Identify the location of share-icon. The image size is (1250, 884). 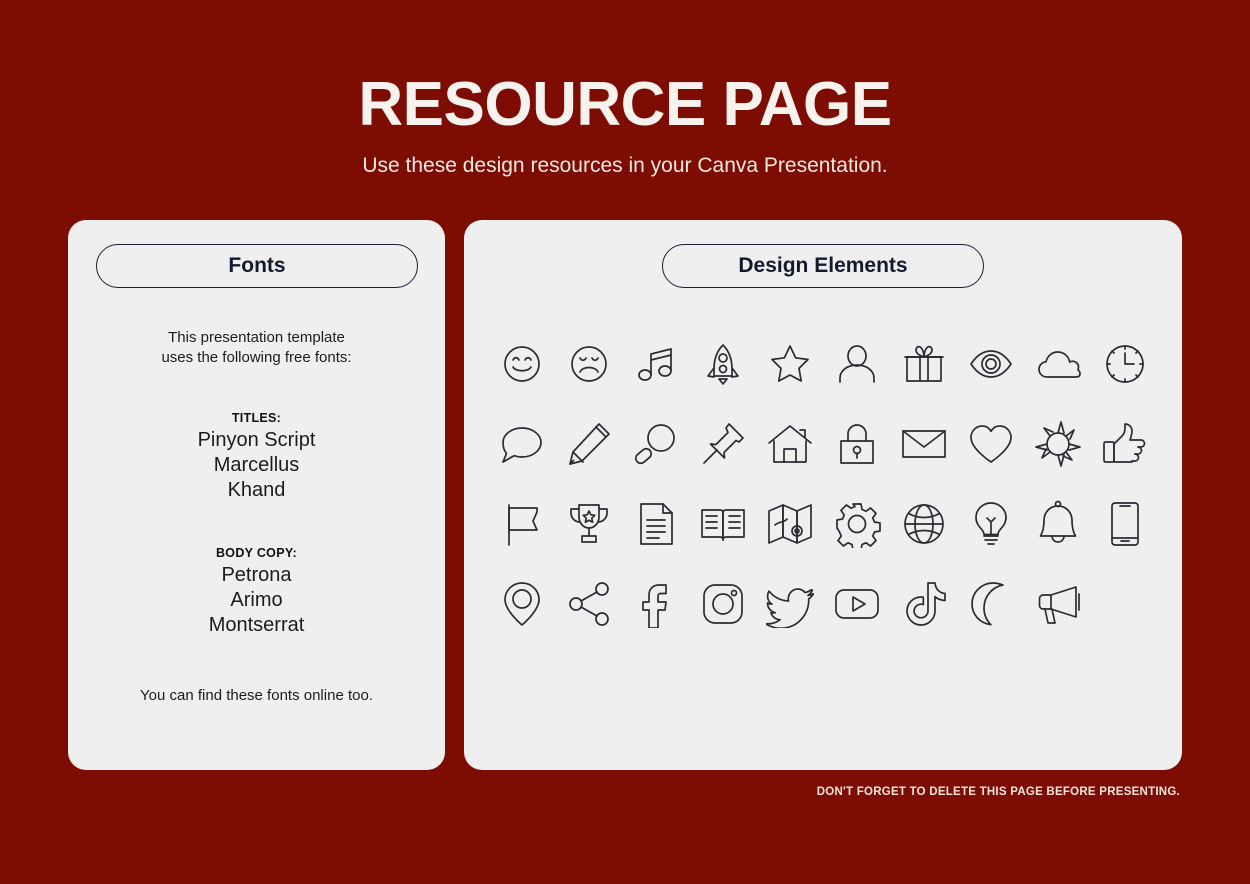
(589, 604).